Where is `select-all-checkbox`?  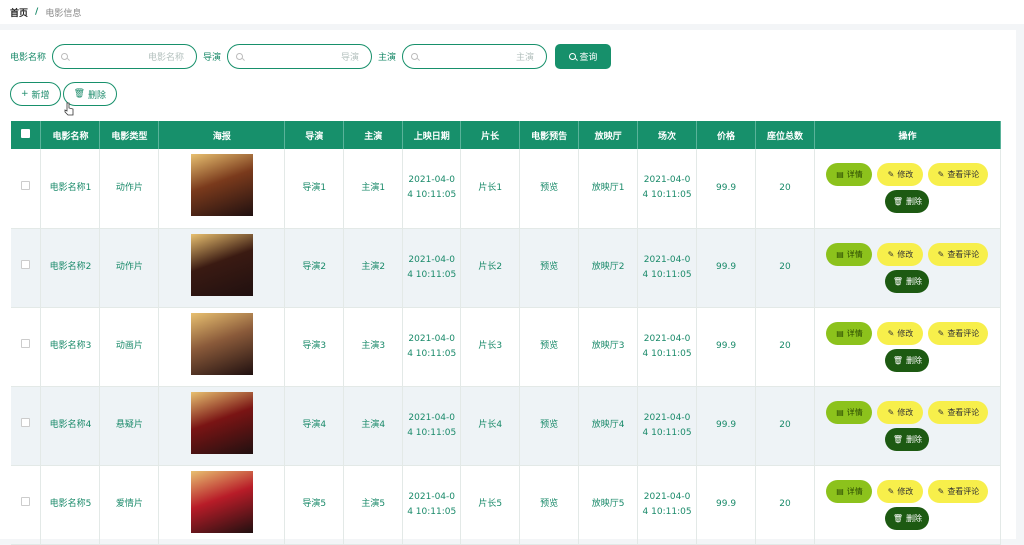 select-all-checkbox is located at coordinates (26, 133).